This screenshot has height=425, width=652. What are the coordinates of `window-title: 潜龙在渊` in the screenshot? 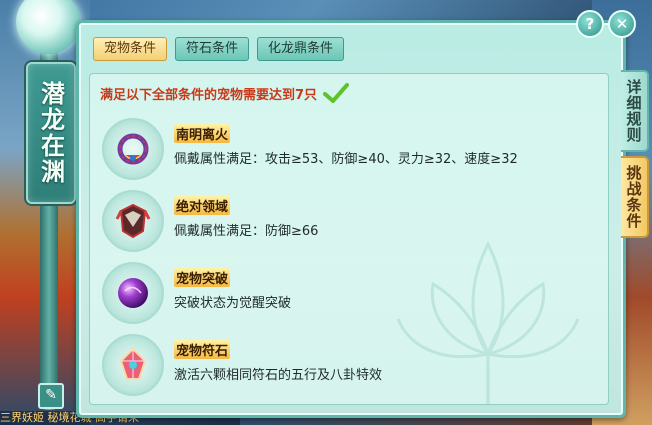 It's located at (51, 133).